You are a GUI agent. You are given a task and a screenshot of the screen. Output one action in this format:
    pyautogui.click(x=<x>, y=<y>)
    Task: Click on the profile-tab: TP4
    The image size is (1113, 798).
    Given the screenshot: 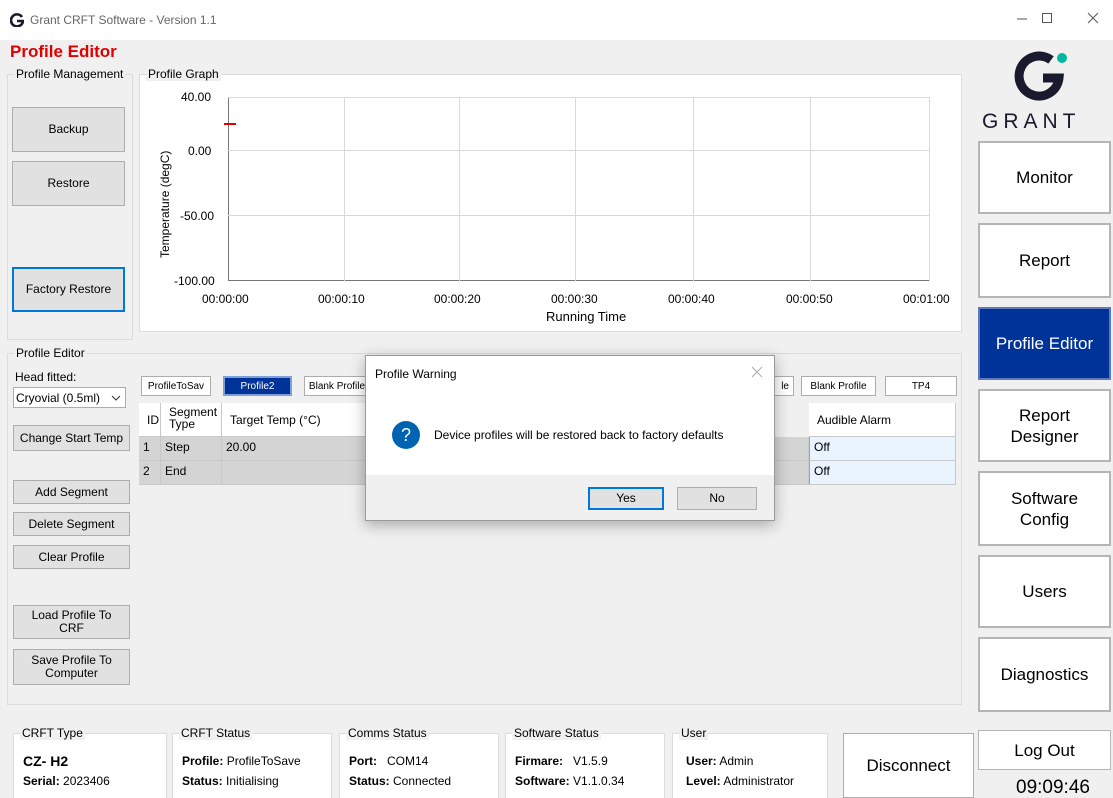 What is the action you would take?
    pyautogui.click(x=921, y=386)
    